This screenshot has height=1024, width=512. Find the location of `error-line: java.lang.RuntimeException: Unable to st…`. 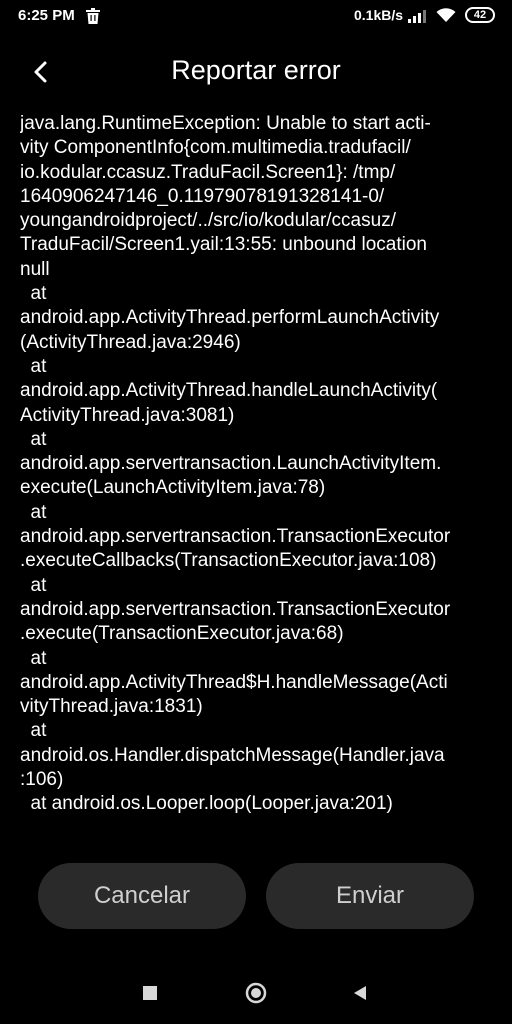

error-line: java.lang.RuntimeException: Unable to st… is located at coordinates (225, 123).